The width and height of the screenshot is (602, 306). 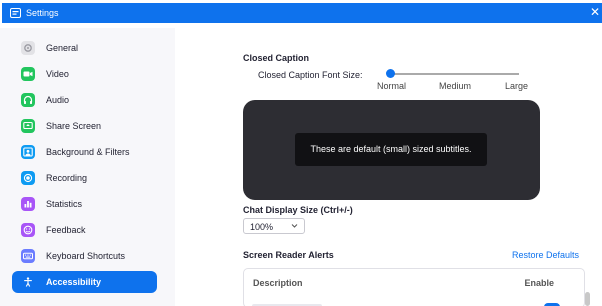 I want to click on close-icon: ✕, so click(x=595, y=12).